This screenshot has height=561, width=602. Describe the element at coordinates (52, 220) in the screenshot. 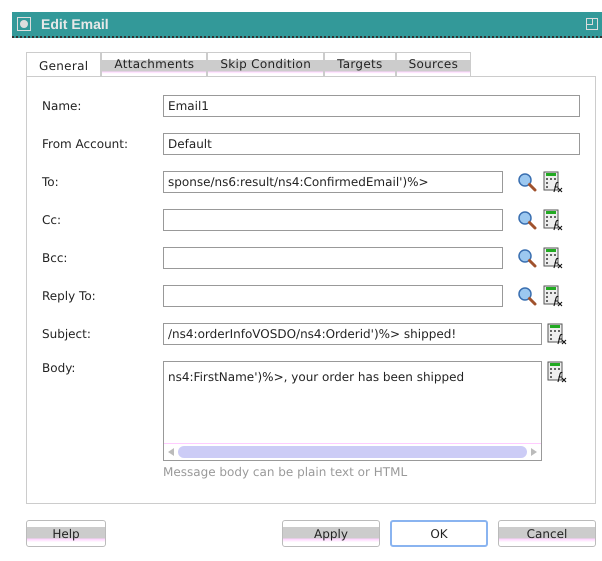

I see `field-label: Cc:` at that location.